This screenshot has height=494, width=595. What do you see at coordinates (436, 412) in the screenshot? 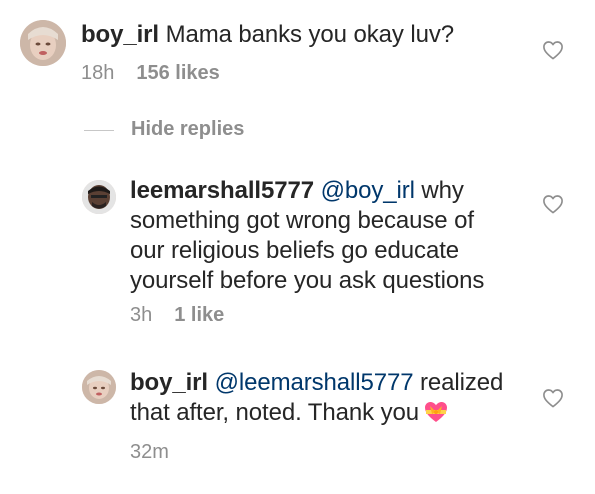
I see `heart-with-ribbon-emoji-icon` at bounding box center [436, 412].